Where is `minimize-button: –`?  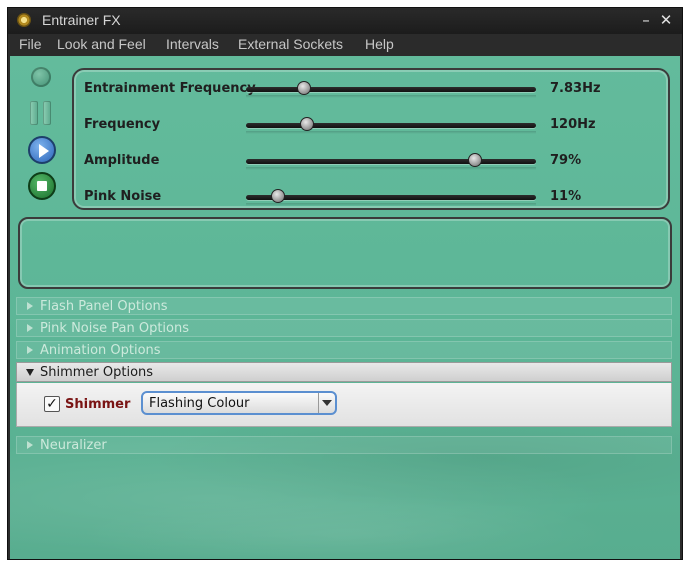 minimize-button: – is located at coordinates (646, 20).